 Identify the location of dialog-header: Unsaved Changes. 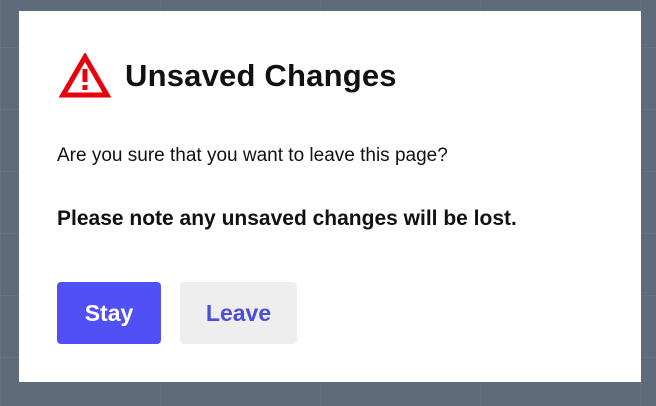
(227, 75).